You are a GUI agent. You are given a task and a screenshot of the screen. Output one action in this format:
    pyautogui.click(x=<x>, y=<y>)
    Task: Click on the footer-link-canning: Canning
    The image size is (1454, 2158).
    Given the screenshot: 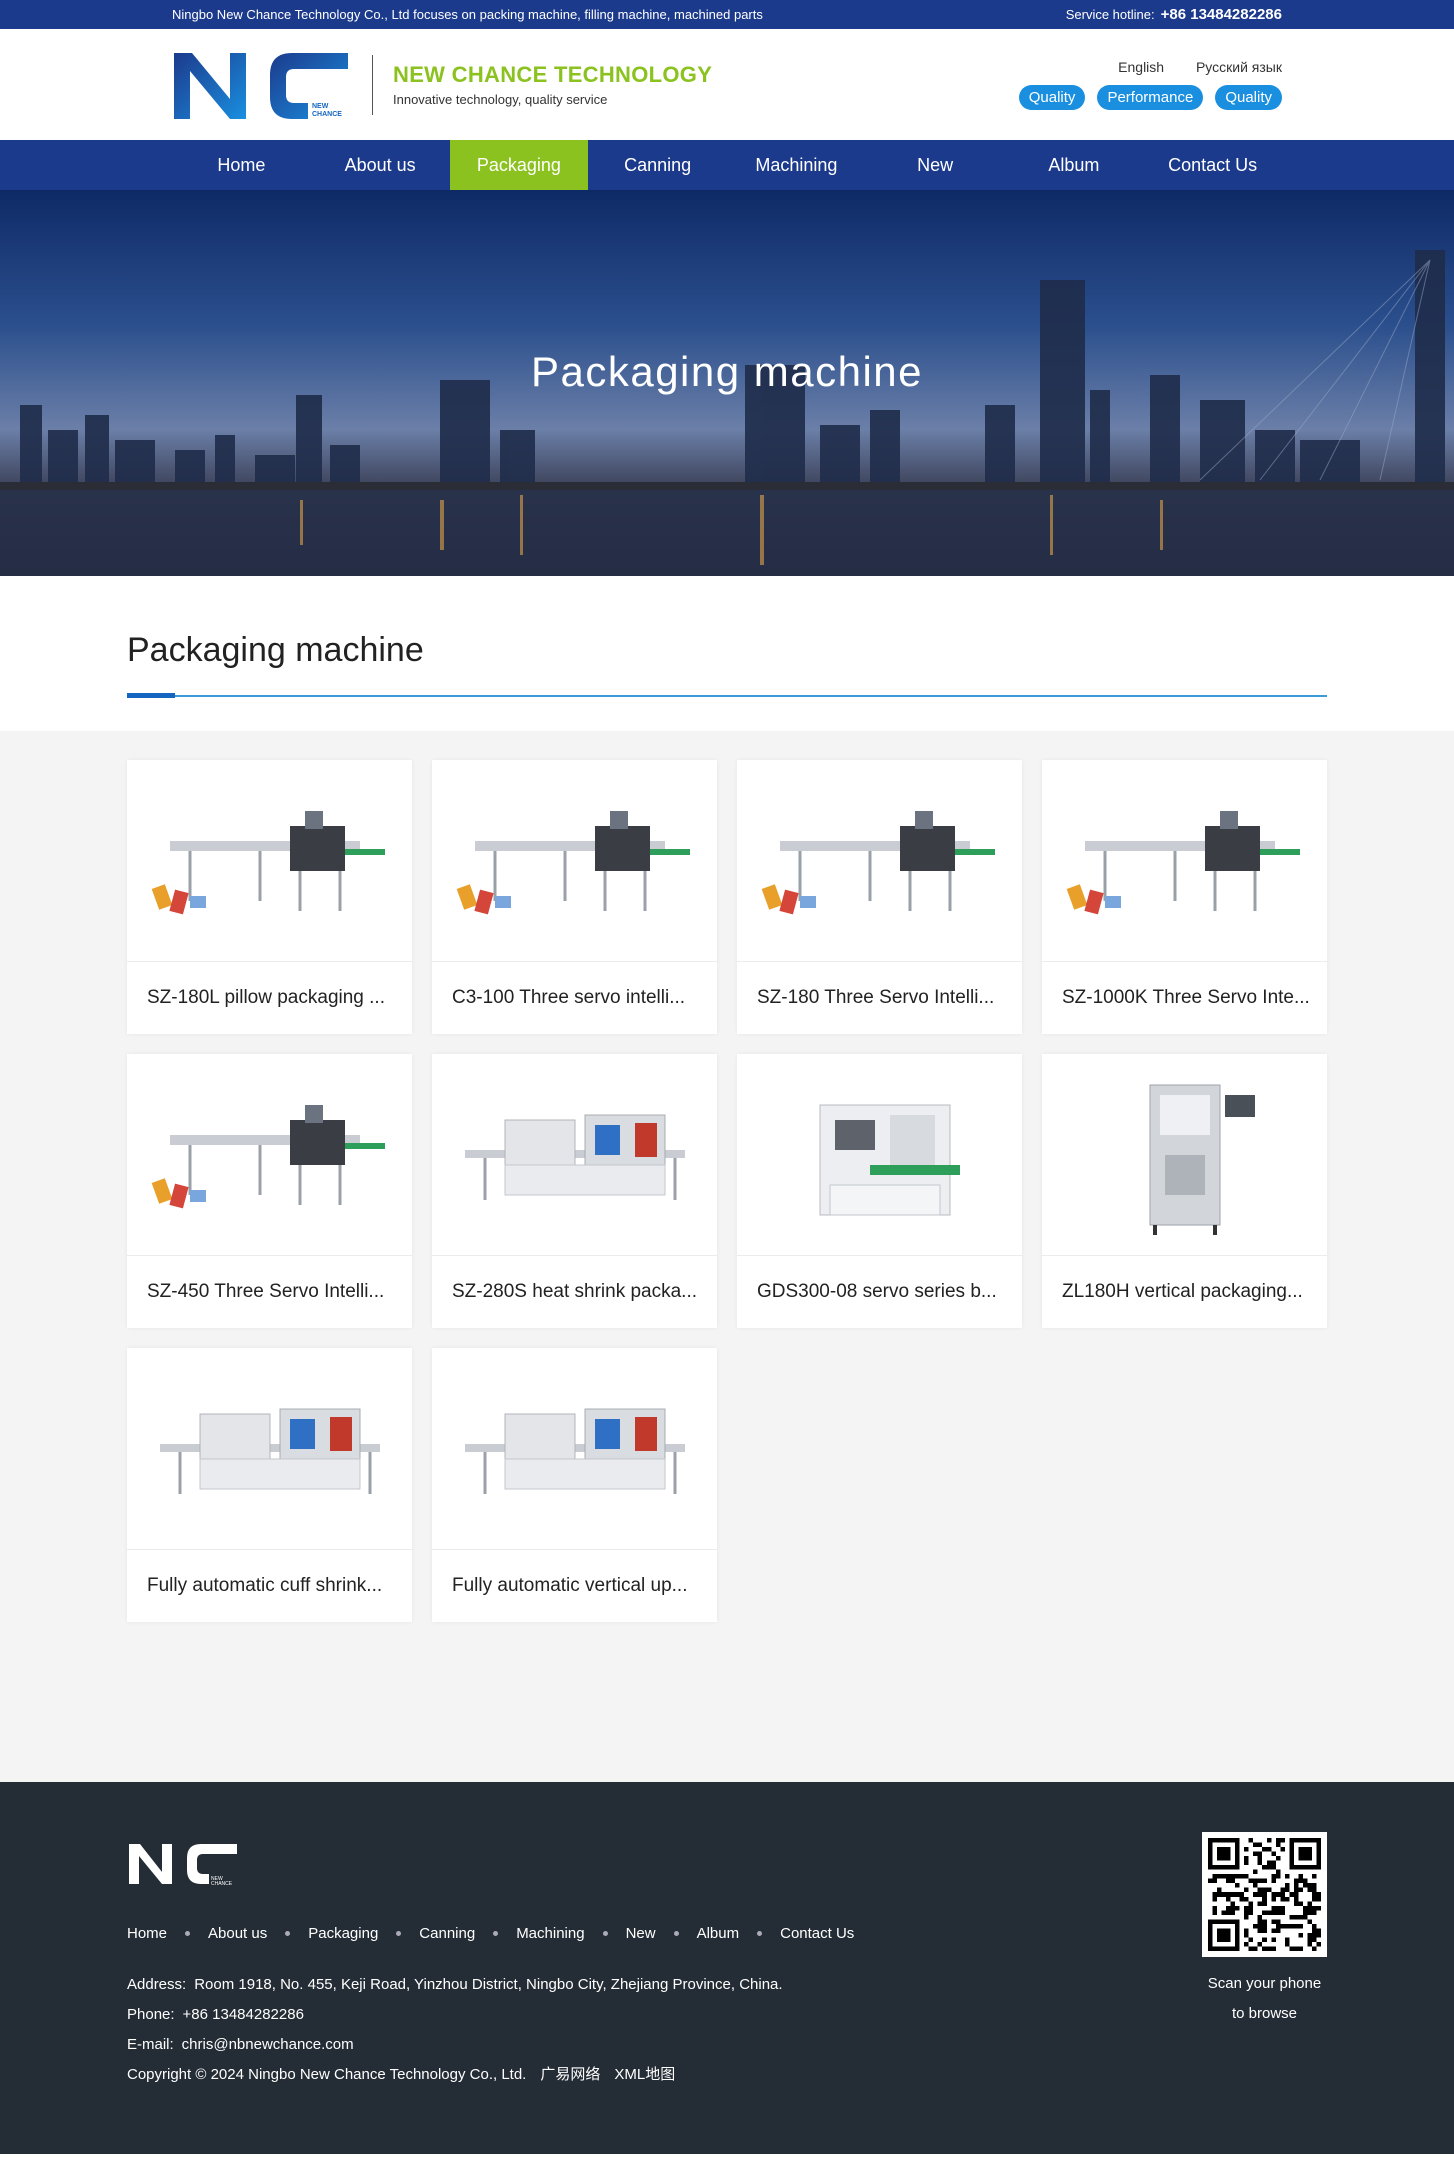 What is the action you would take?
    pyautogui.click(x=447, y=1933)
    